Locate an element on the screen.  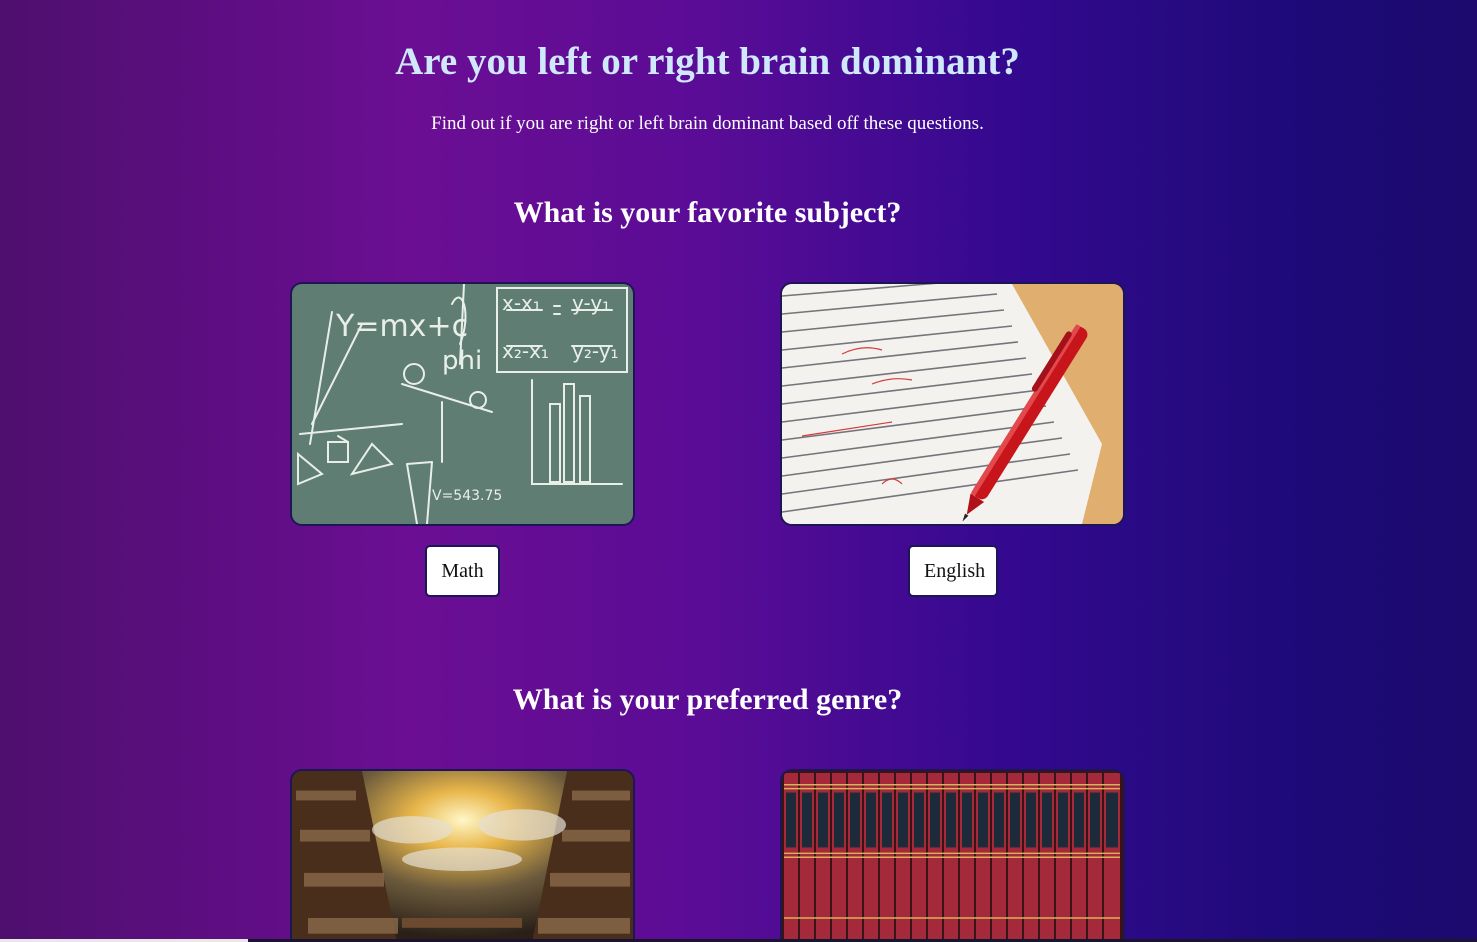
essay-with-red-pen-image is located at coordinates (952, 404).